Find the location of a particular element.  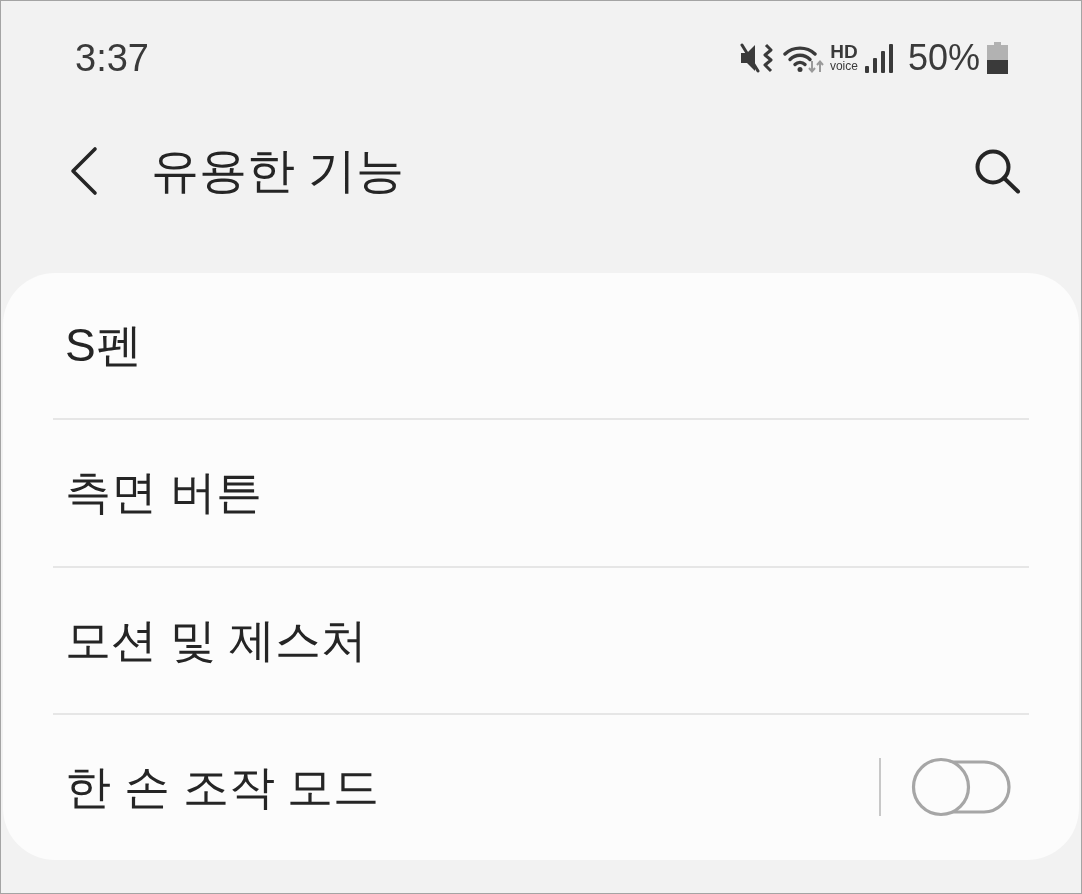

toggle-switch is located at coordinates (961, 787).